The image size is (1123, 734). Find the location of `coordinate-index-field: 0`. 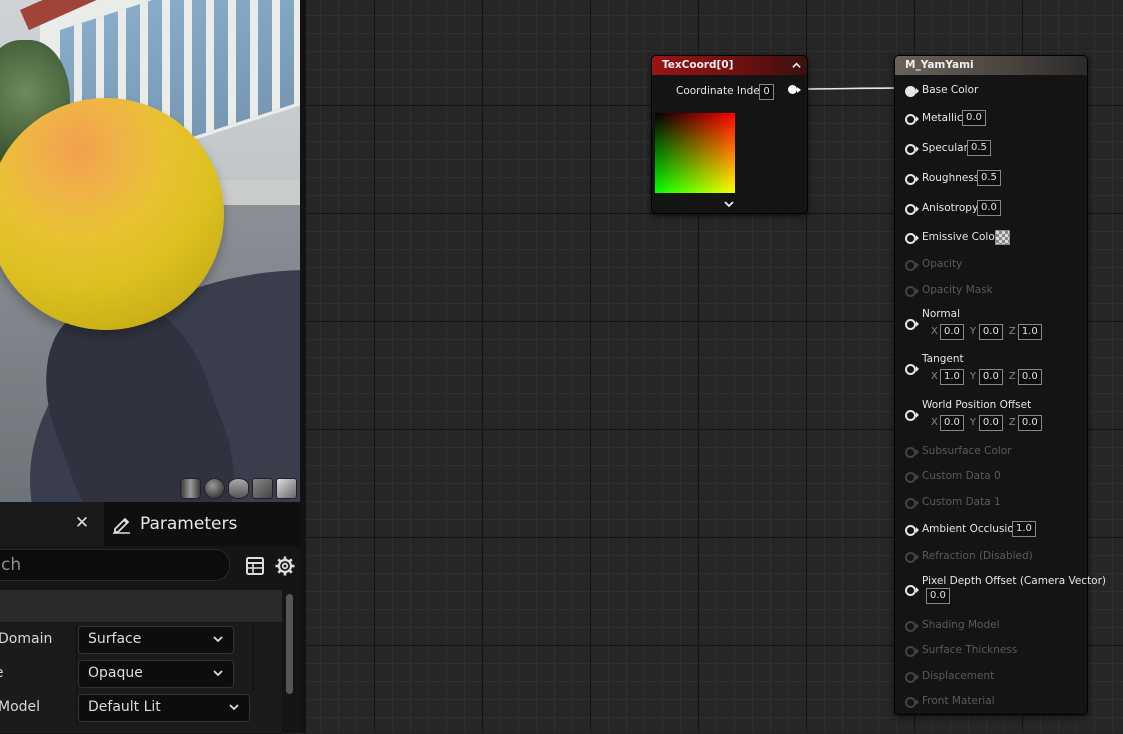

coordinate-index-field: 0 is located at coordinates (766, 92).